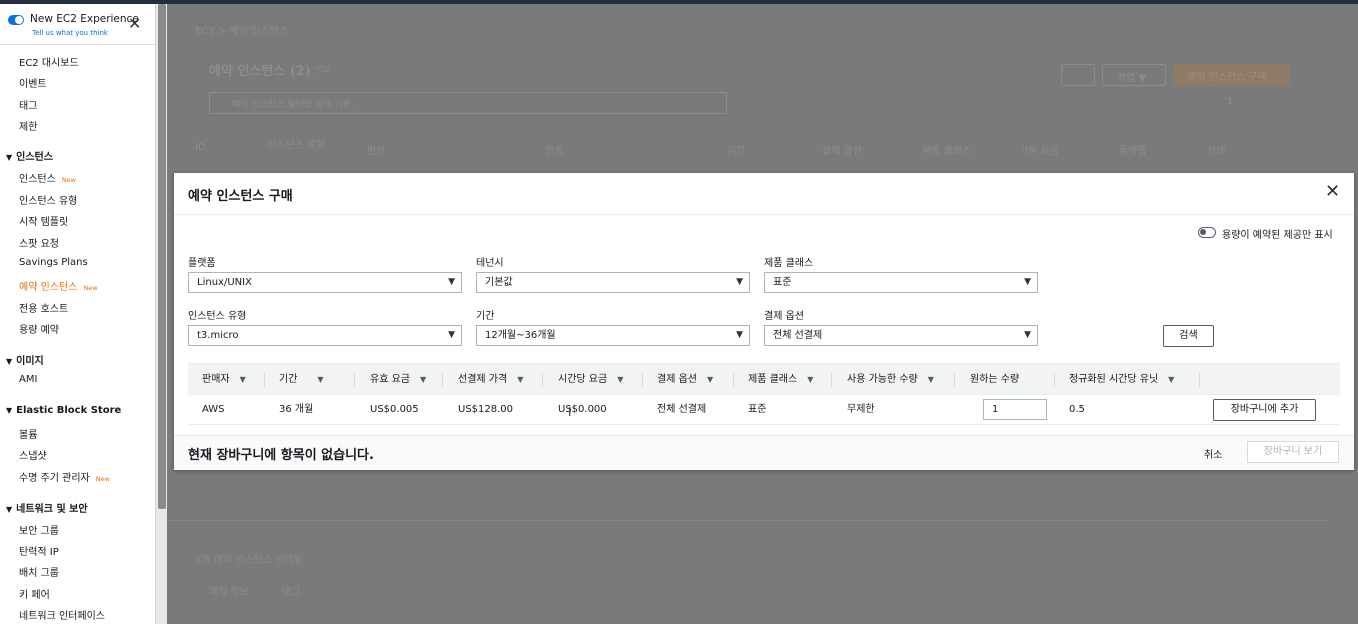  I want to click on scrollbar-thumb, so click(162, 256).